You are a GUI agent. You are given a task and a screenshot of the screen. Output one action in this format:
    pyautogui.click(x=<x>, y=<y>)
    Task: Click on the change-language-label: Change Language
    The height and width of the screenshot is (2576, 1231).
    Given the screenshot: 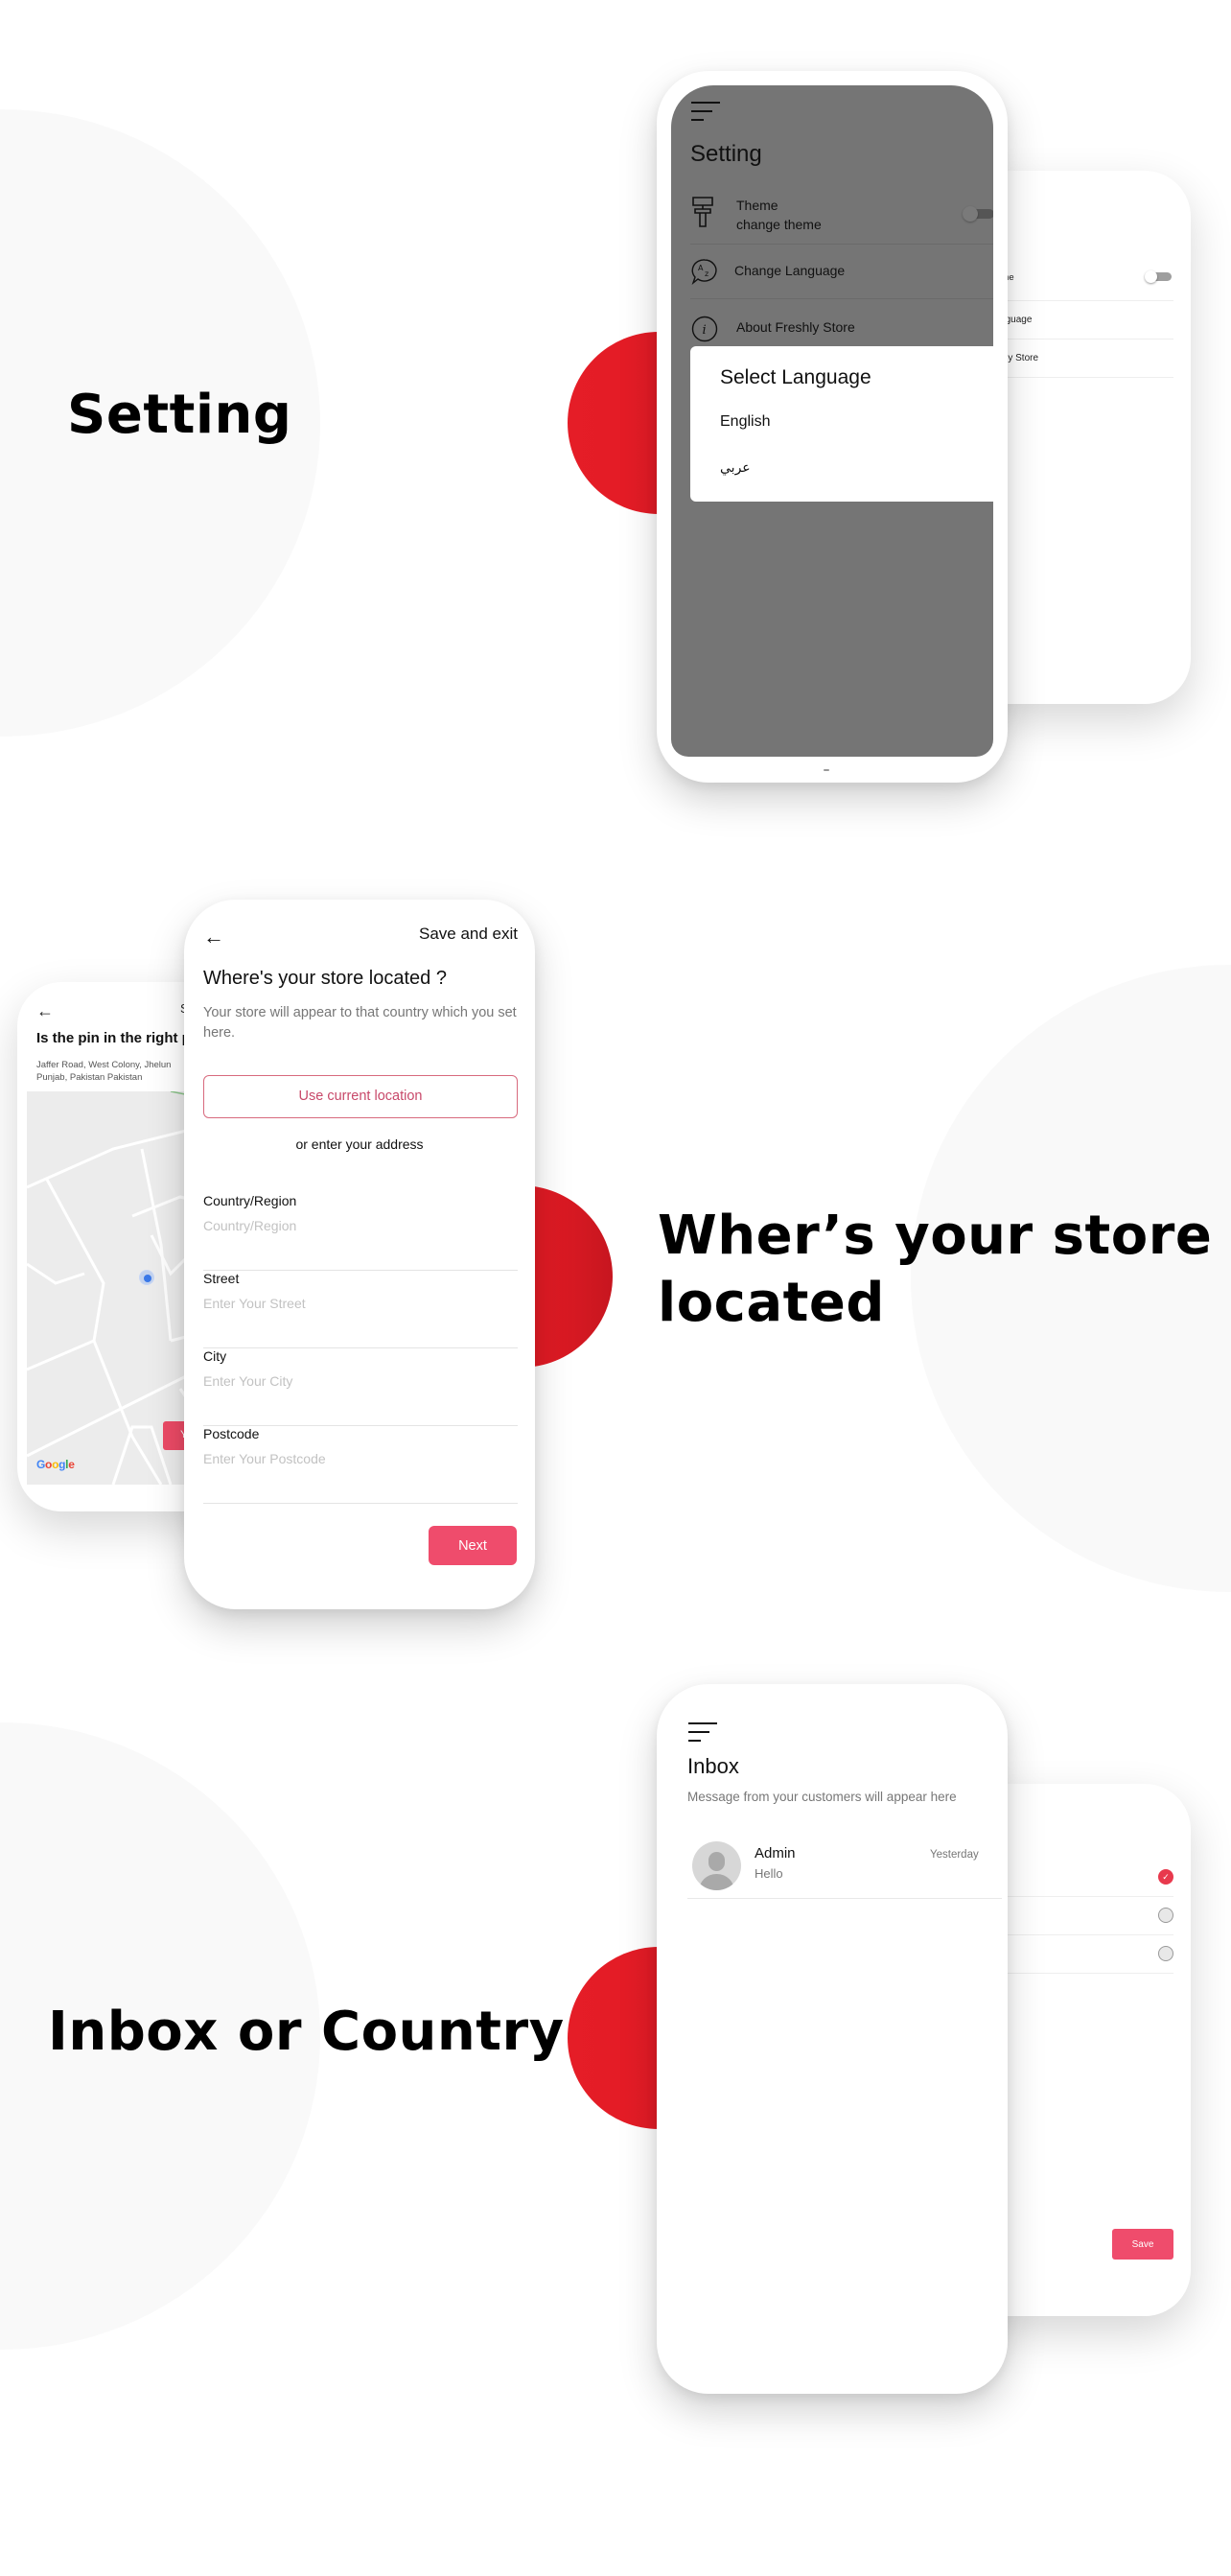 What is the action you would take?
    pyautogui.click(x=790, y=270)
    